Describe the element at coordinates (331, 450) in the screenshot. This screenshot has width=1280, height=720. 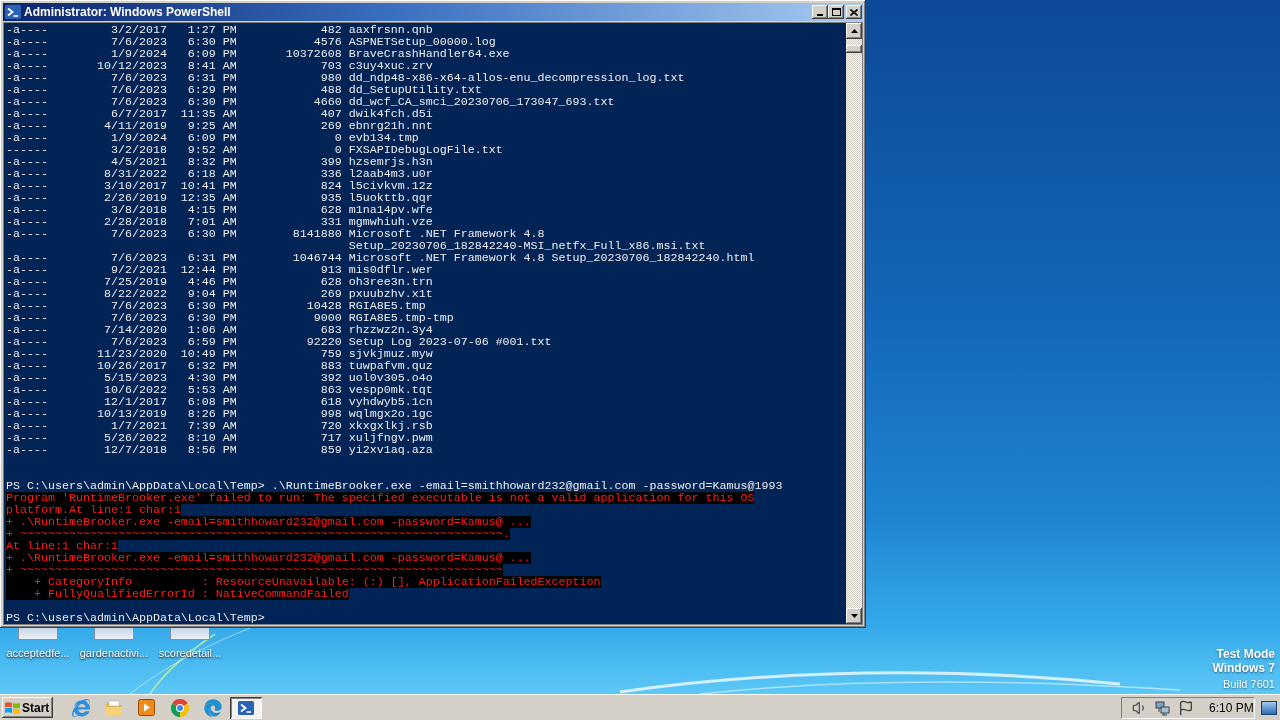
I see `size-cell: 859` at that location.